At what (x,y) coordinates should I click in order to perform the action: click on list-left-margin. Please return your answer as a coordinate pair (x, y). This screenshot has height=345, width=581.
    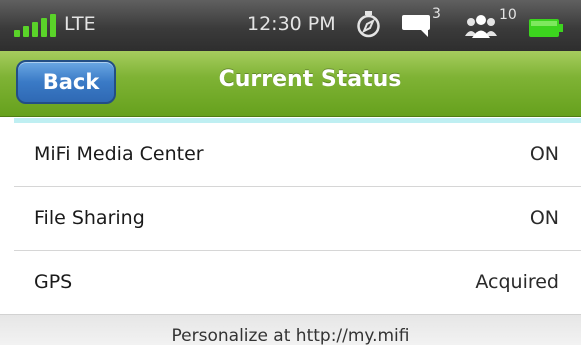
    Looking at the image, I should click on (7, 216).